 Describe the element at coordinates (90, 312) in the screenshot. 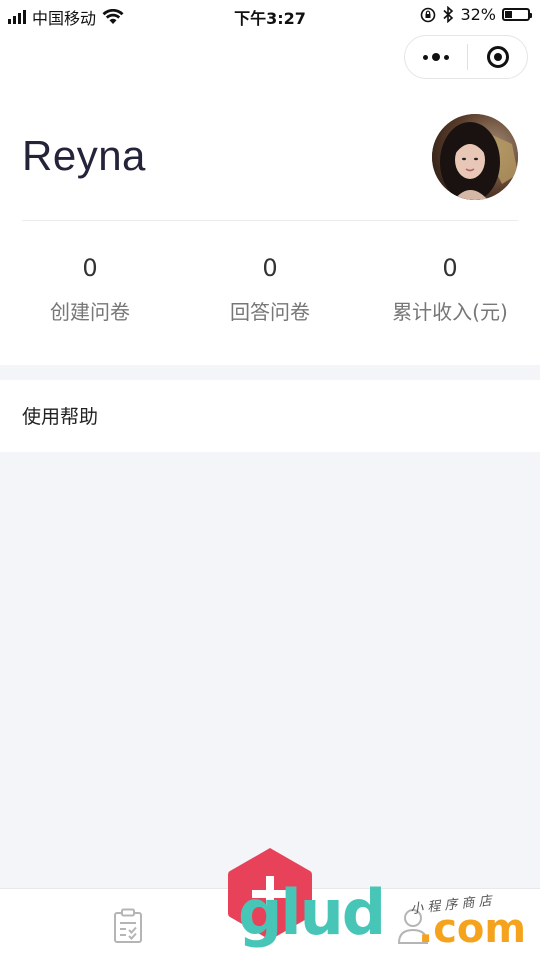

I see `stat-label: 创建问卷` at that location.